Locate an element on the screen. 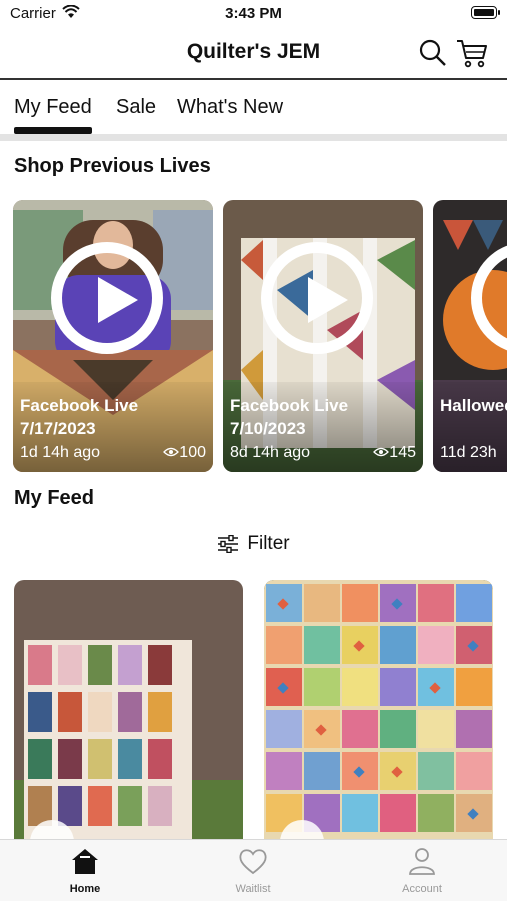 The image size is (507, 901). feed-tabs: My Feed Sale What's New is located at coordinates (253, 108).